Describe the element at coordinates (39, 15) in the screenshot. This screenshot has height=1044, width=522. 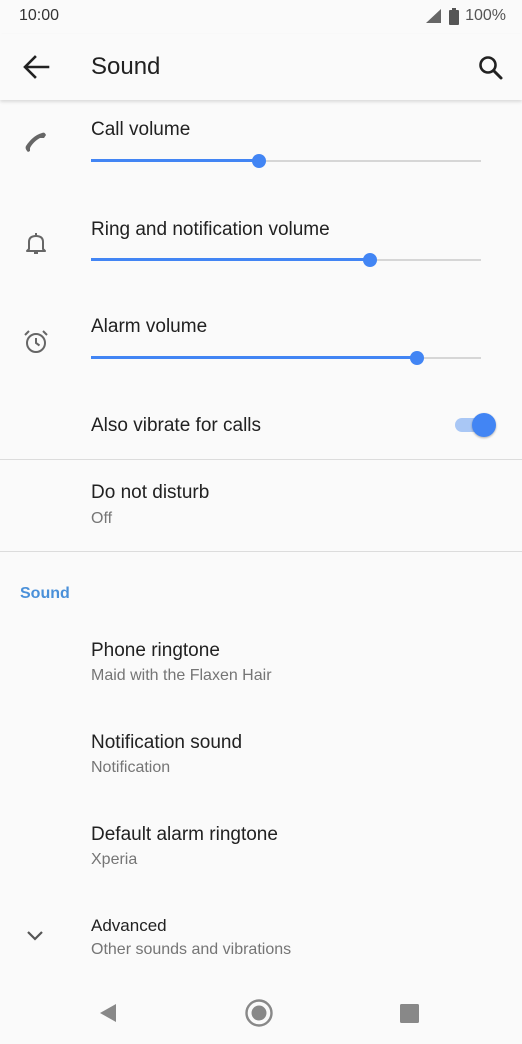
I see `status-time: 10:00` at that location.